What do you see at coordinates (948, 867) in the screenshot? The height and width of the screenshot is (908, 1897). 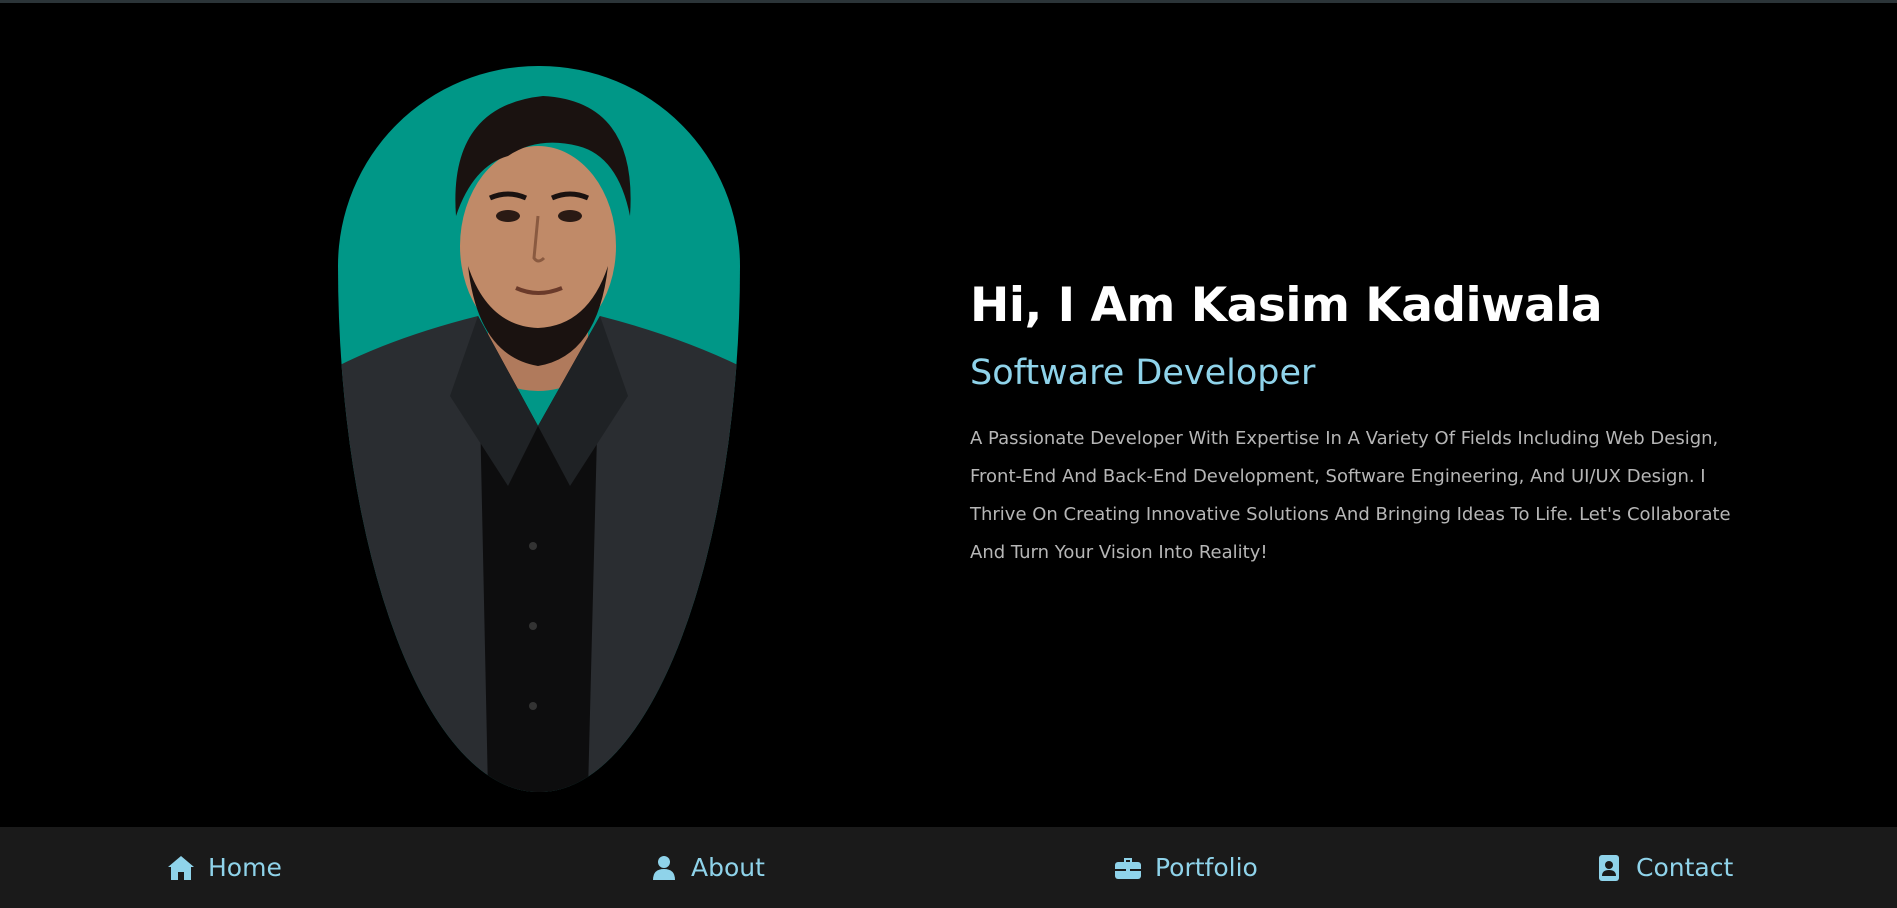 I see `bottom-navigation: Home About Portfolio Contact` at bounding box center [948, 867].